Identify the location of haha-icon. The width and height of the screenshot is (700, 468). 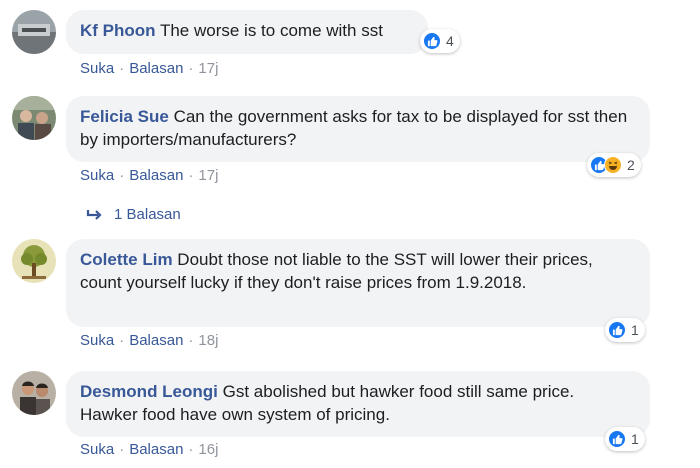
(613, 165).